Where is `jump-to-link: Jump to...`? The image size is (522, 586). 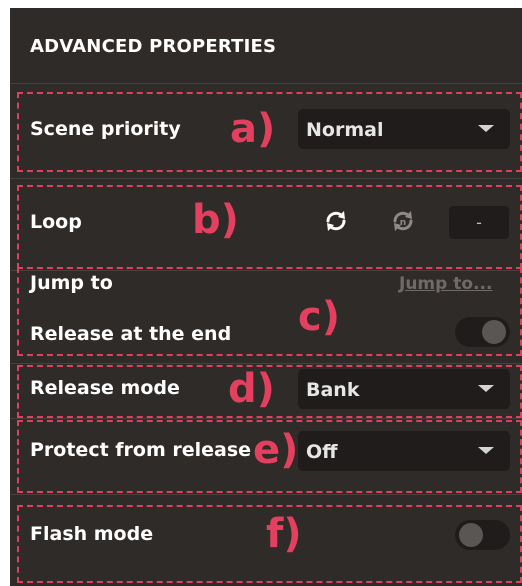
jump-to-link: Jump to... is located at coordinates (445, 284).